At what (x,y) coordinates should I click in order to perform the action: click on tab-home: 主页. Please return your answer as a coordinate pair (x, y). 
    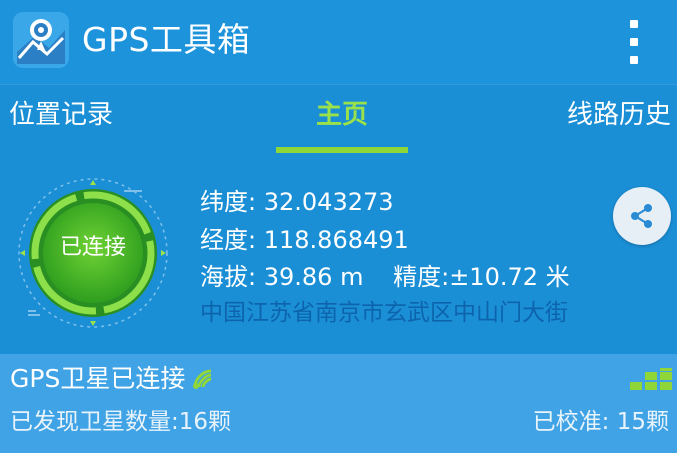
    Looking at the image, I should click on (342, 118).